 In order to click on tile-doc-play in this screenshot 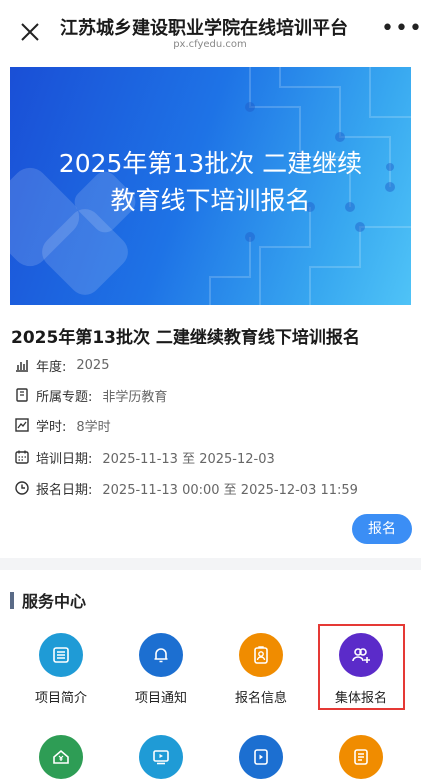, I will do `click(261, 757)`.